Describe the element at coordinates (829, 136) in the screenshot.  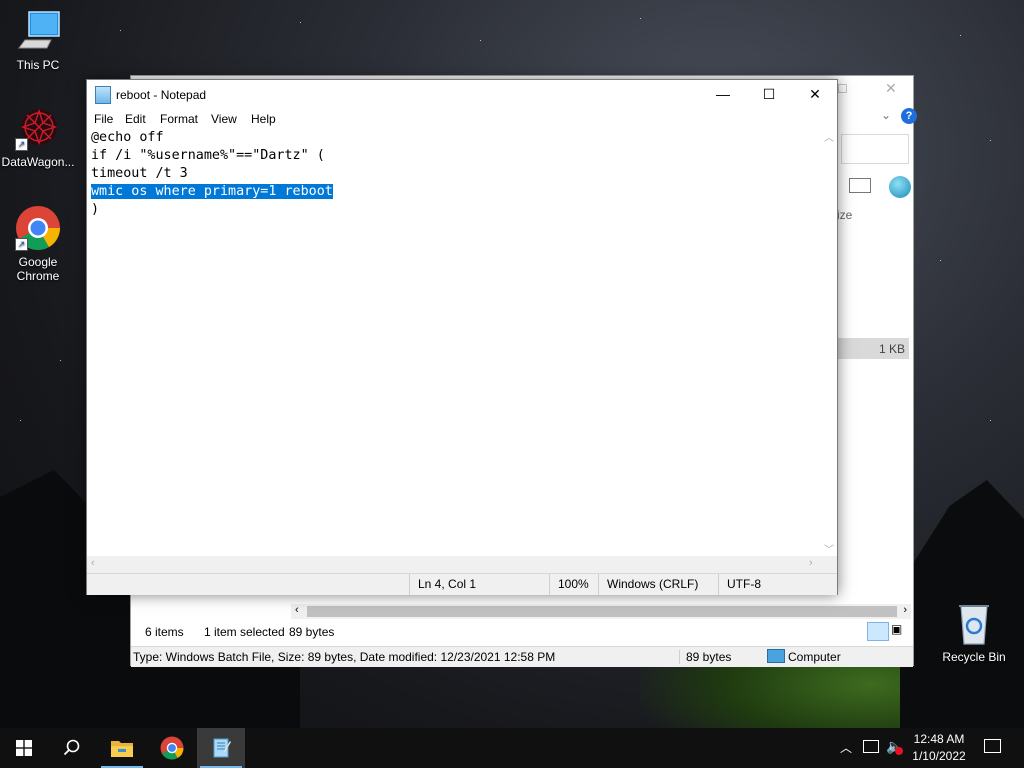
I see `scroll-up-arrow-icon: ︿` at that location.